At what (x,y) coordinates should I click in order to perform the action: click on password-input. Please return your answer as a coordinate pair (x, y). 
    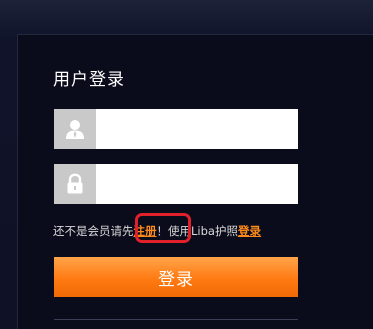
    Looking at the image, I should click on (197, 184).